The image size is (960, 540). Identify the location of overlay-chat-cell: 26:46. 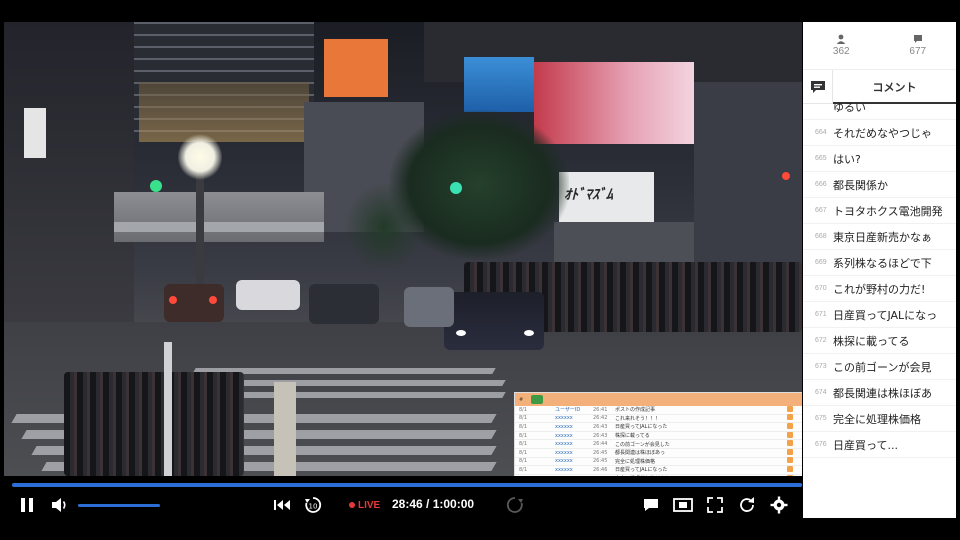
(600, 469).